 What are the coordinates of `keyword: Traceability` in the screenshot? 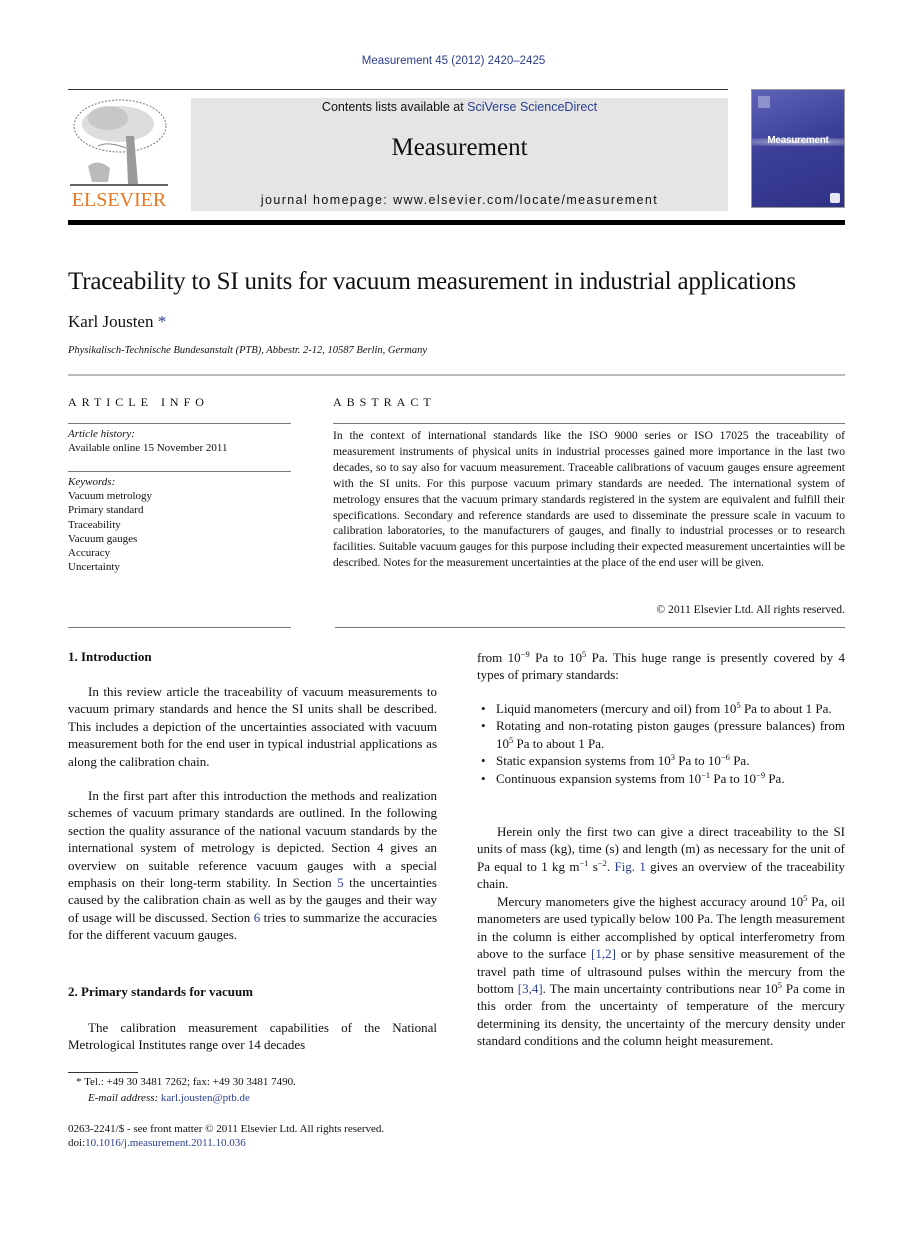 It's located at (94, 524).